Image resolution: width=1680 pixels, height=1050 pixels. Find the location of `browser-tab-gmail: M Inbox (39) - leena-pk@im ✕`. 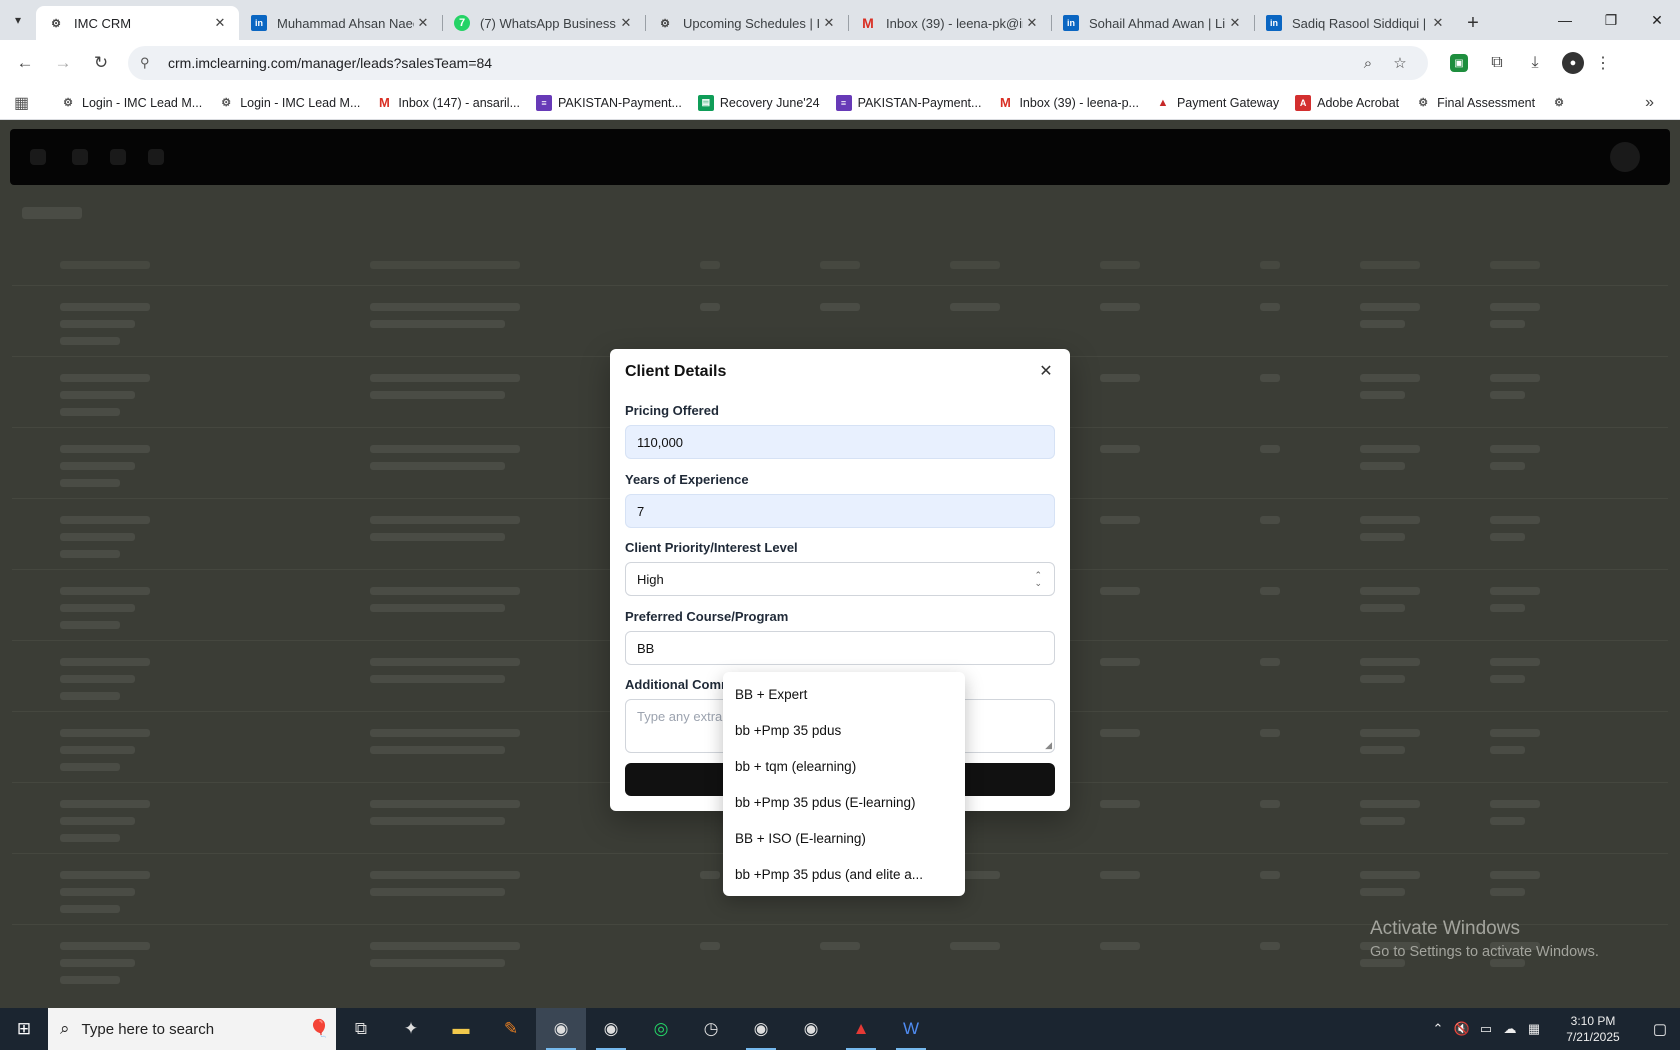

browser-tab-gmail: M Inbox (39) - leena-pk@im ✕ is located at coordinates (949, 23).